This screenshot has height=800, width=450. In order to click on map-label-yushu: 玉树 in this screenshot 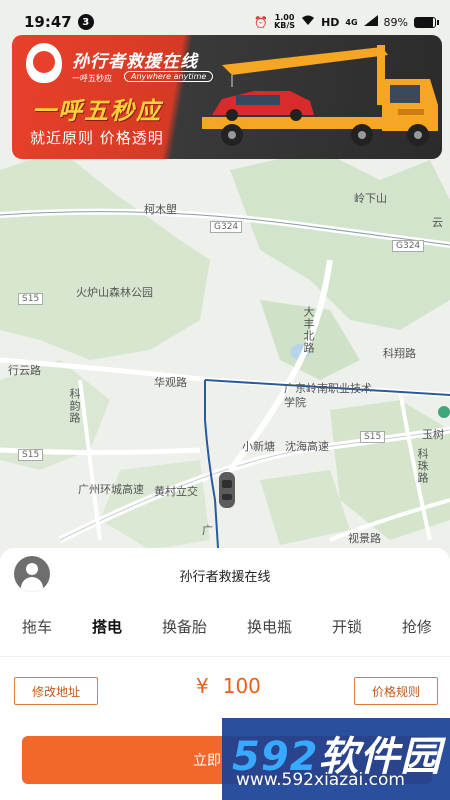, I will do `click(433, 434)`.